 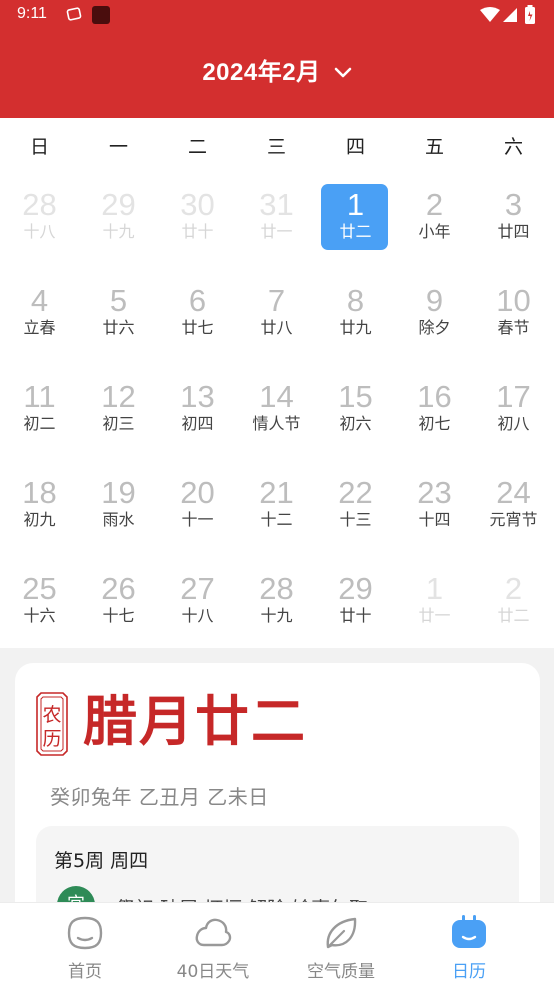 What do you see at coordinates (197, 396) in the screenshot?
I see `day-number: 13` at bounding box center [197, 396].